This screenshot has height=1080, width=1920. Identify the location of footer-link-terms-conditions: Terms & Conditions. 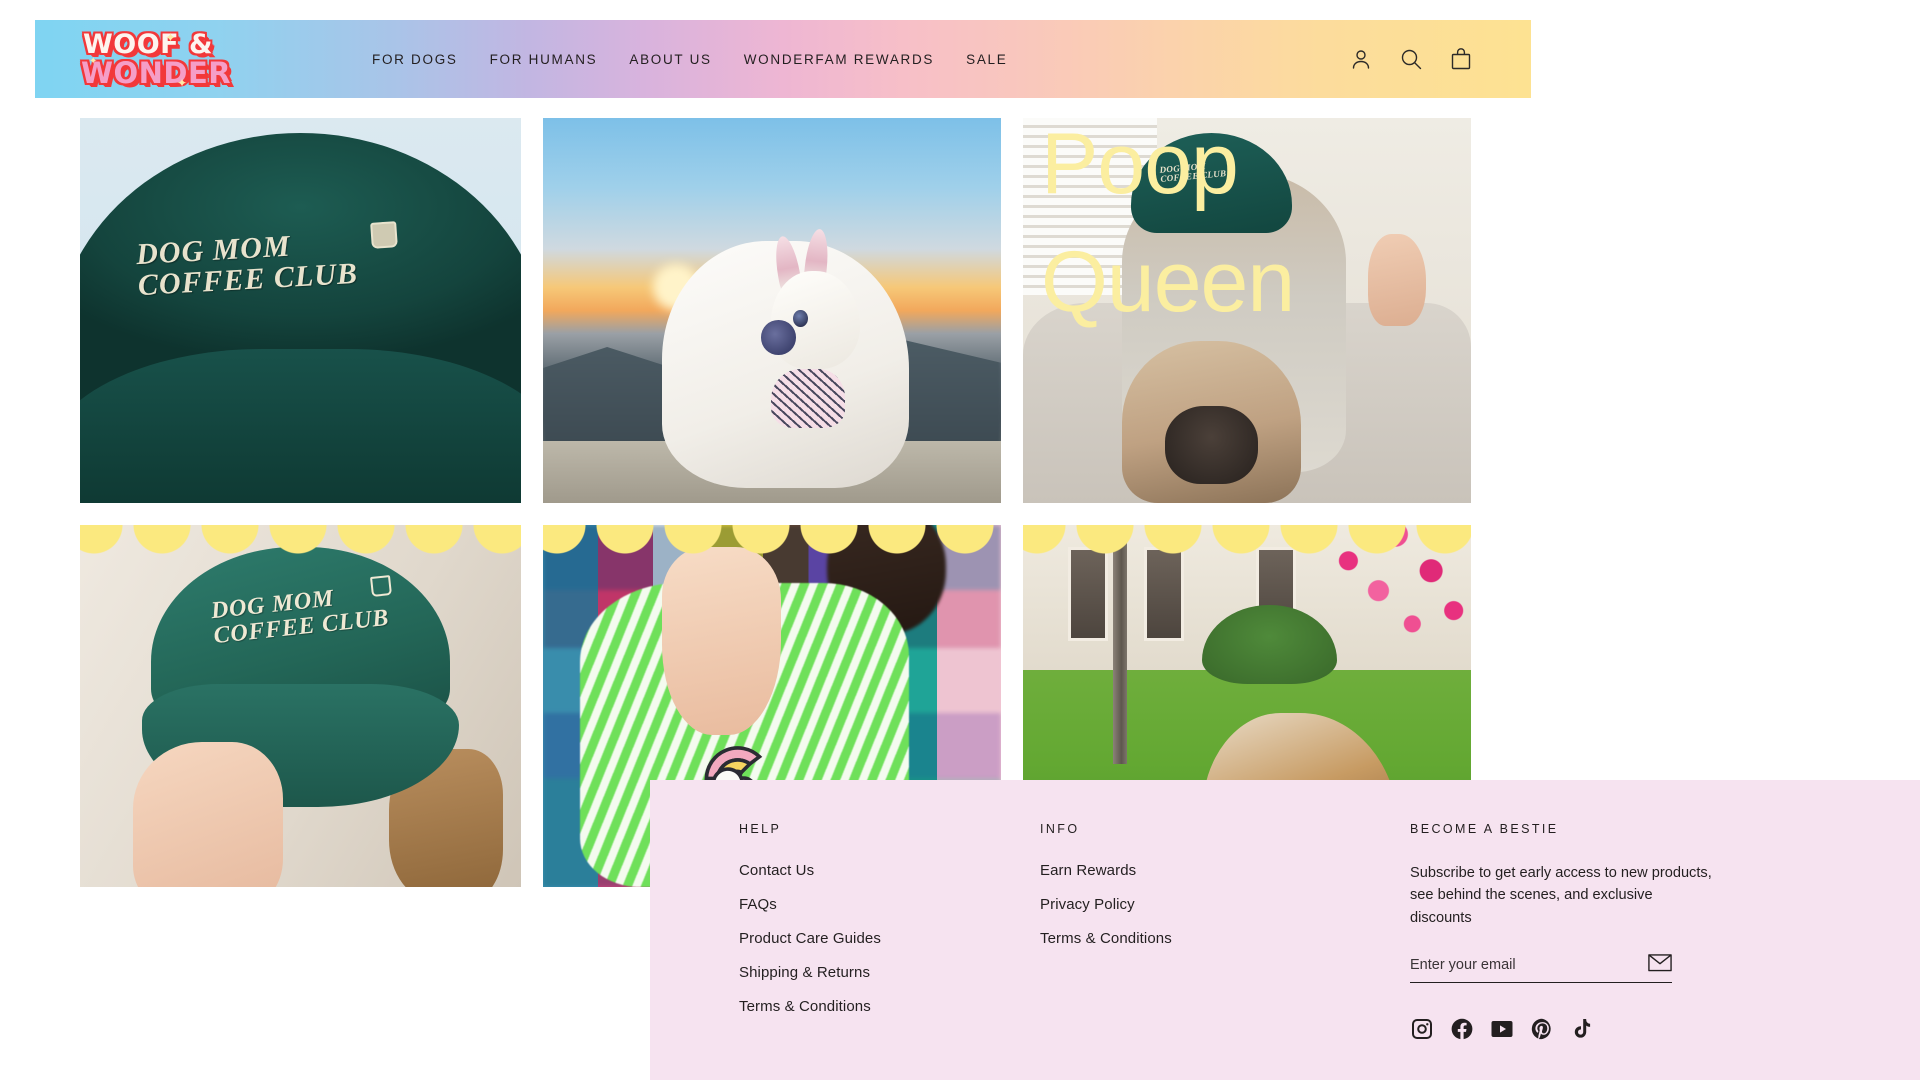
(879, 1006).